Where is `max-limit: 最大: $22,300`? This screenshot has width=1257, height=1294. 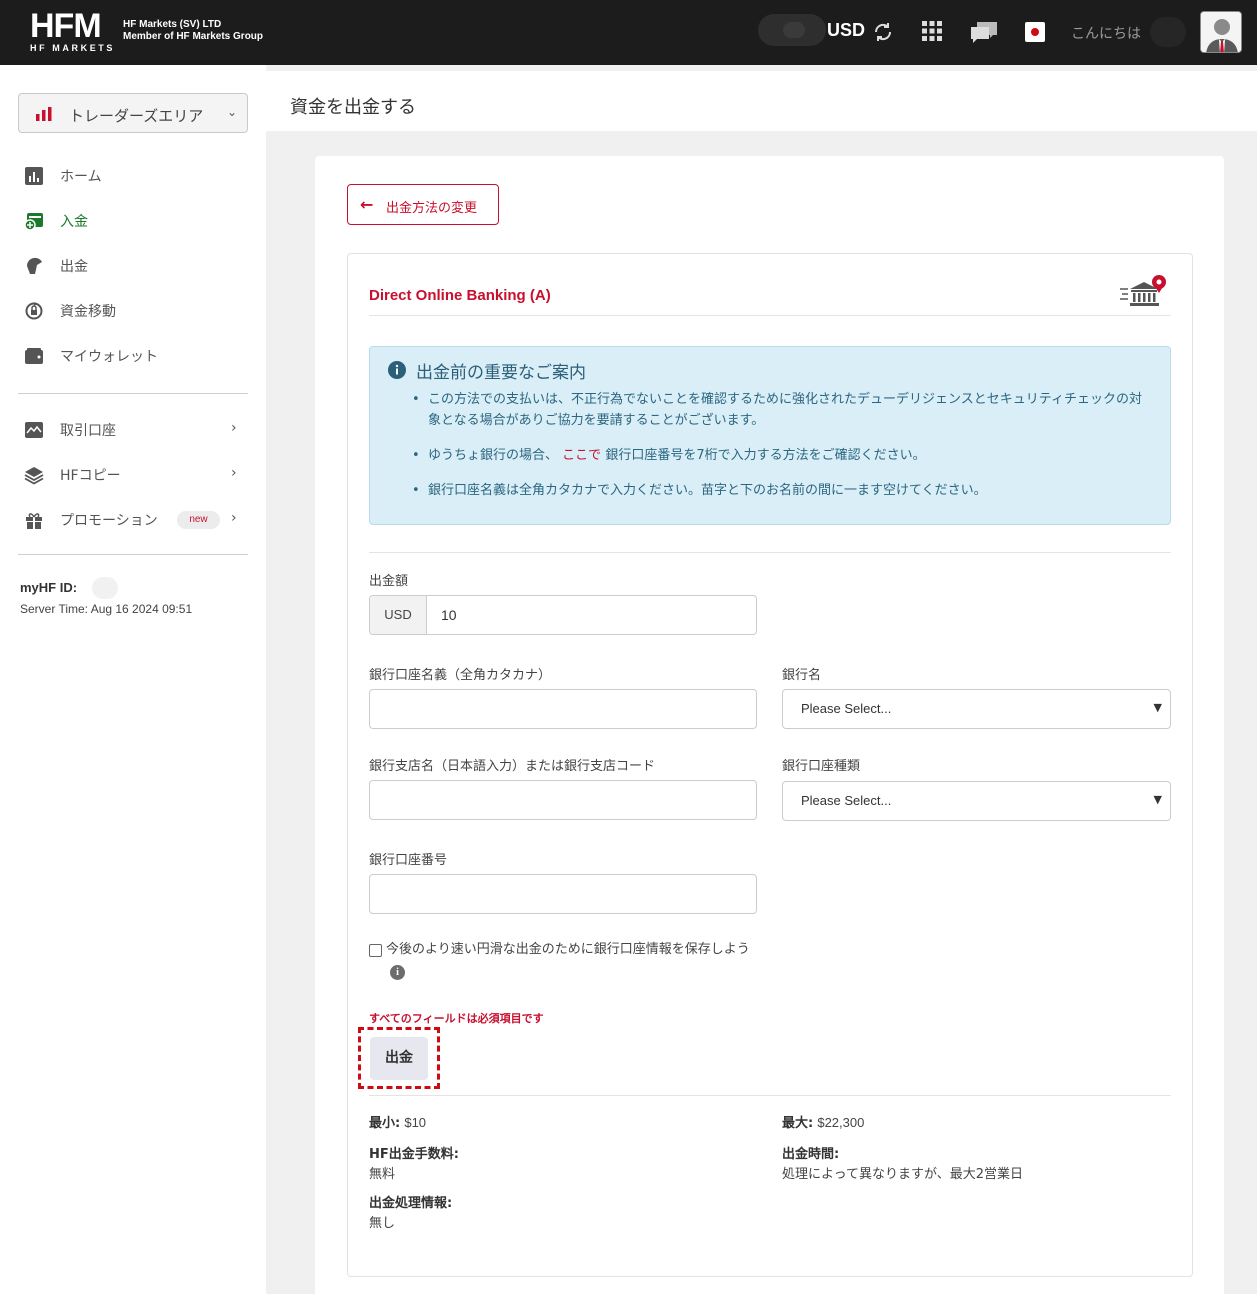
max-limit: 最大: $22,300 is located at coordinates (823, 1121).